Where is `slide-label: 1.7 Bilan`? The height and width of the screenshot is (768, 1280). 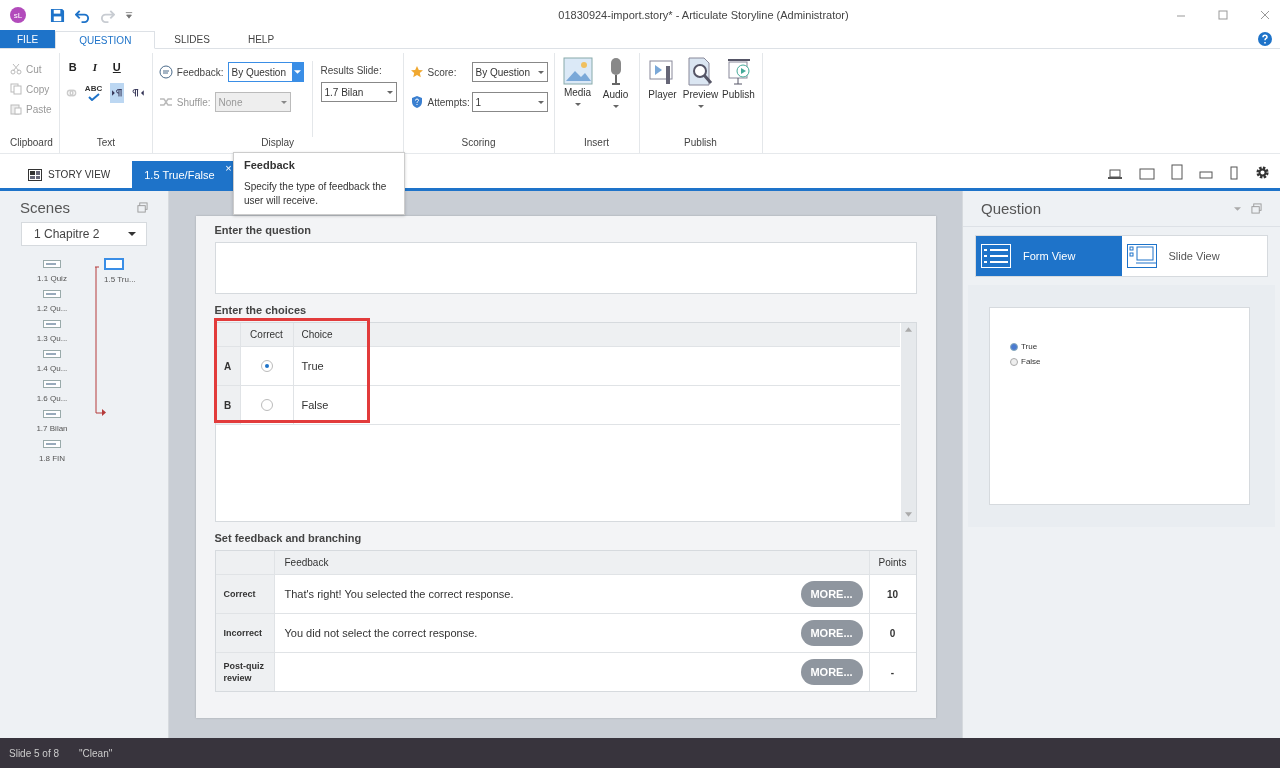 slide-label: 1.7 Bilan is located at coordinates (52, 428).